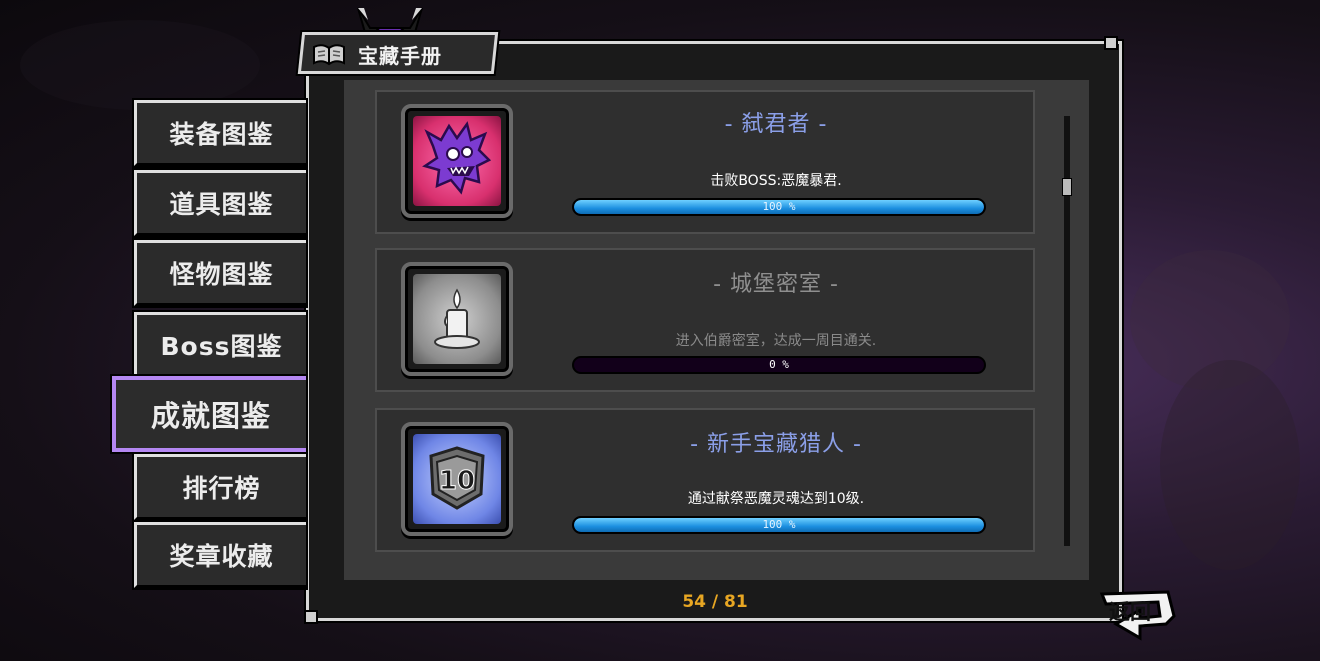 This screenshot has height=661, width=1320. Describe the element at coordinates (220, 345) in the screenshot. I see `menu-item-boss: Boss图鉴` at that location.